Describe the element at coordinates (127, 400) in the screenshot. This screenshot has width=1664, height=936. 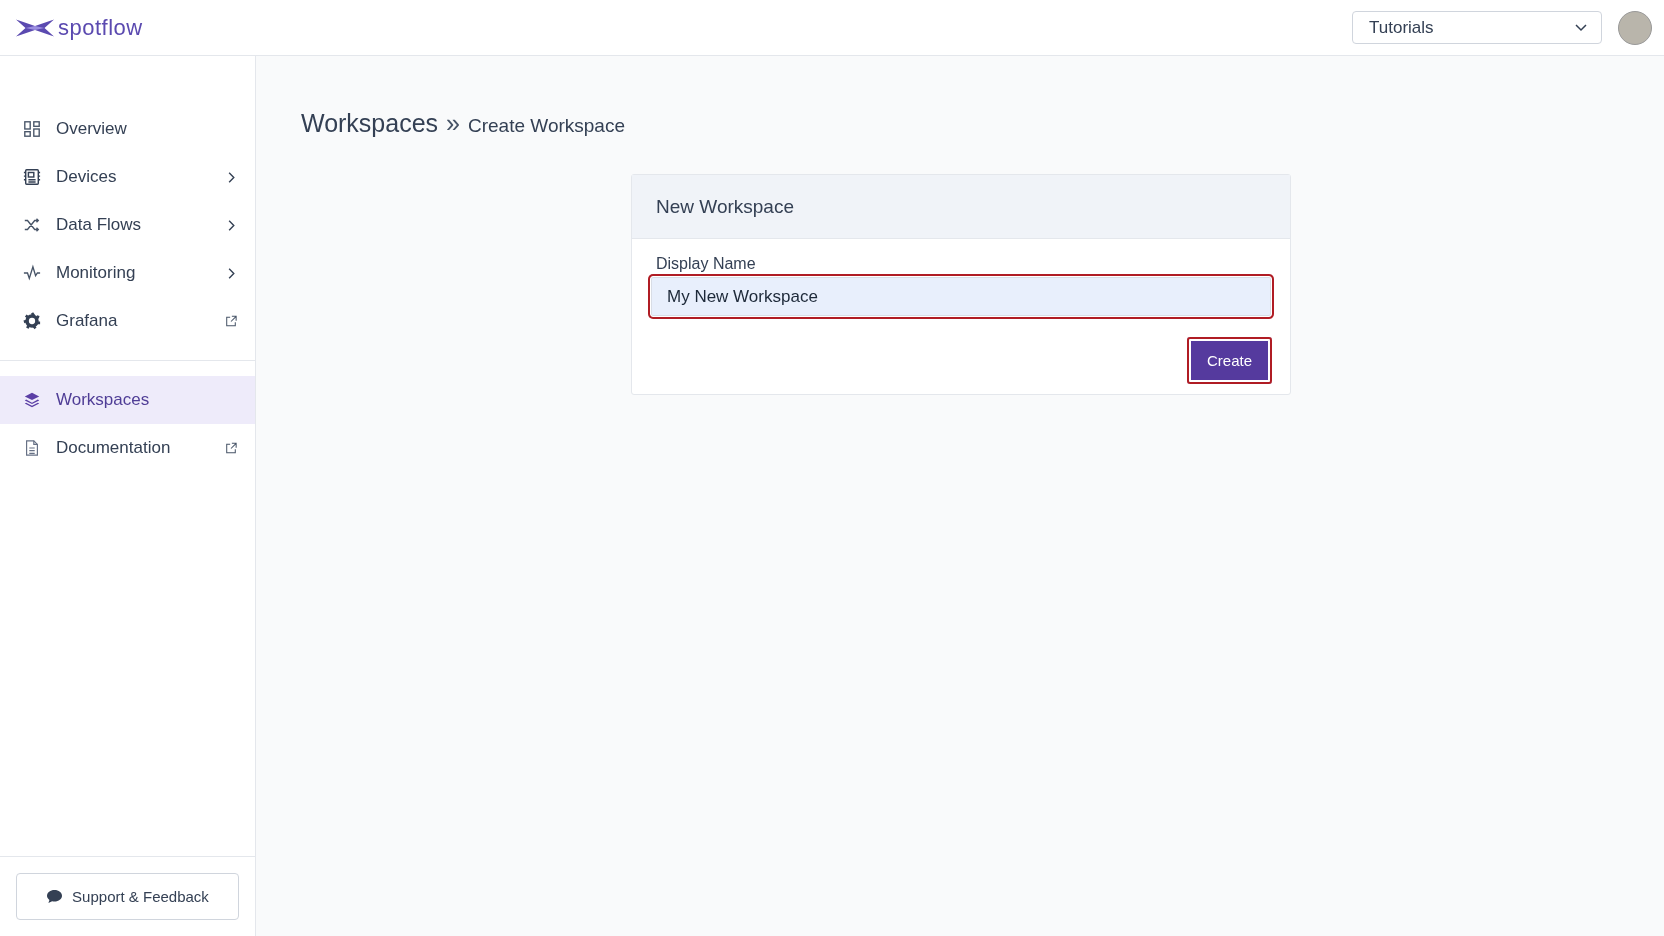
I see `sidebar-item: Workspaces` at that location.